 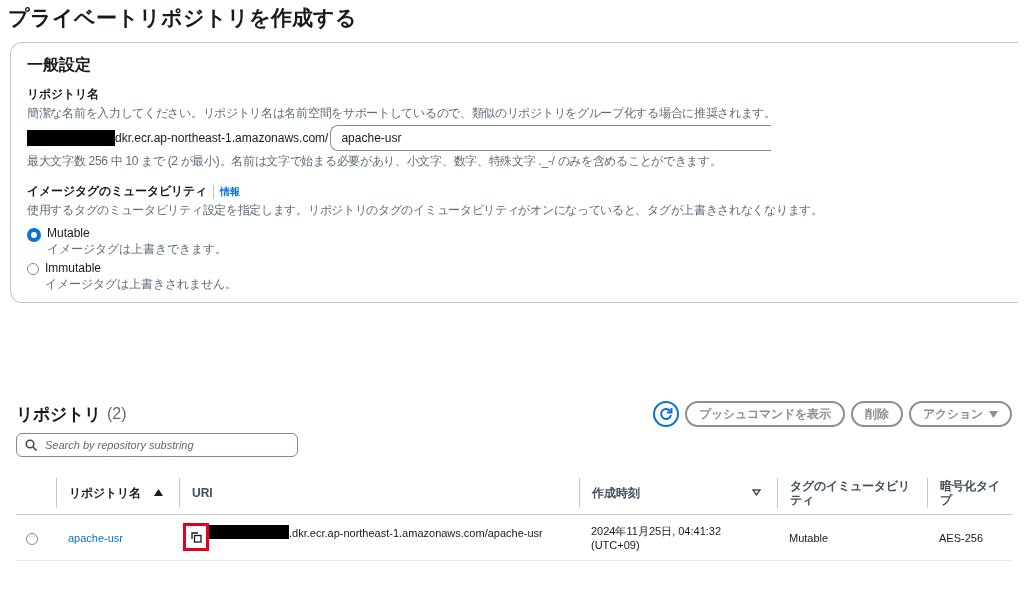 I want to click on repository-link: apache-usr, so click(x=96, y=537).